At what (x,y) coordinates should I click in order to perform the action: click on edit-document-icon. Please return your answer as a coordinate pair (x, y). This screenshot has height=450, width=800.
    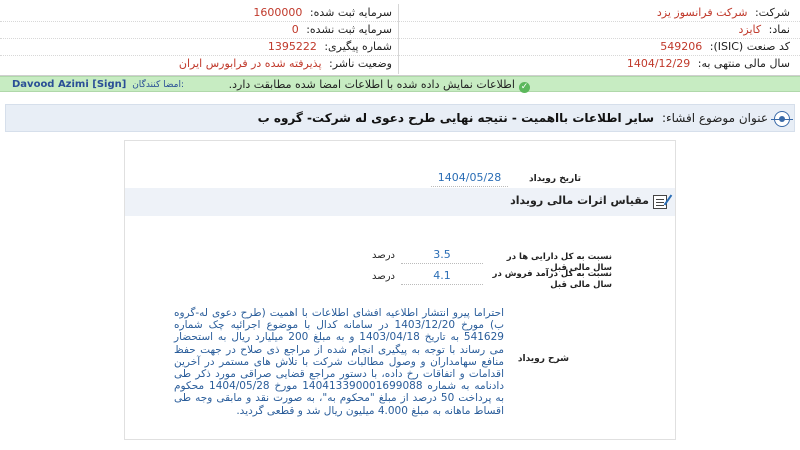
    Looking at the image, I should click on (660, 202).